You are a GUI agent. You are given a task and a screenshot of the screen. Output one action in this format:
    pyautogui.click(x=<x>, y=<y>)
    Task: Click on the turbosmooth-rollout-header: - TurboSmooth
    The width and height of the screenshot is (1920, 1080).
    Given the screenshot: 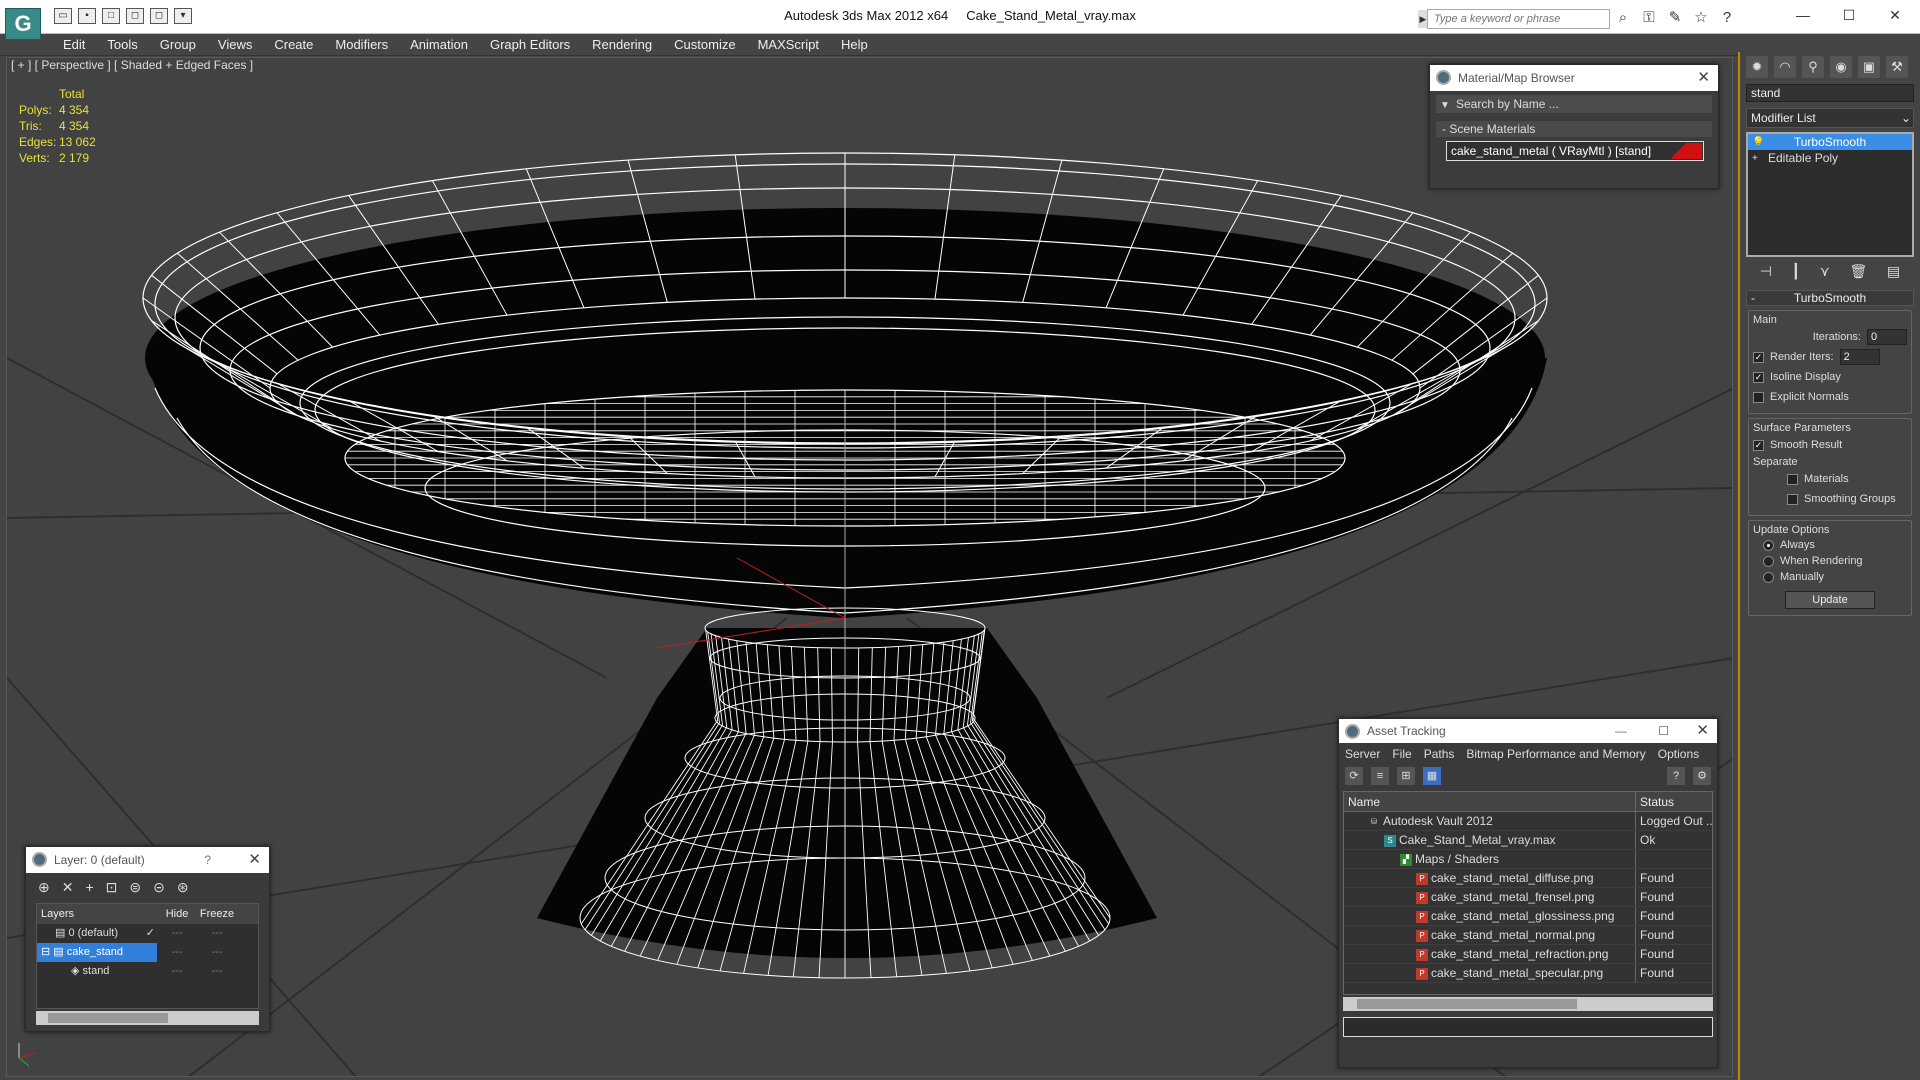 What is the action you would take?
    pyautogui.click(x=1830, y=298)
    